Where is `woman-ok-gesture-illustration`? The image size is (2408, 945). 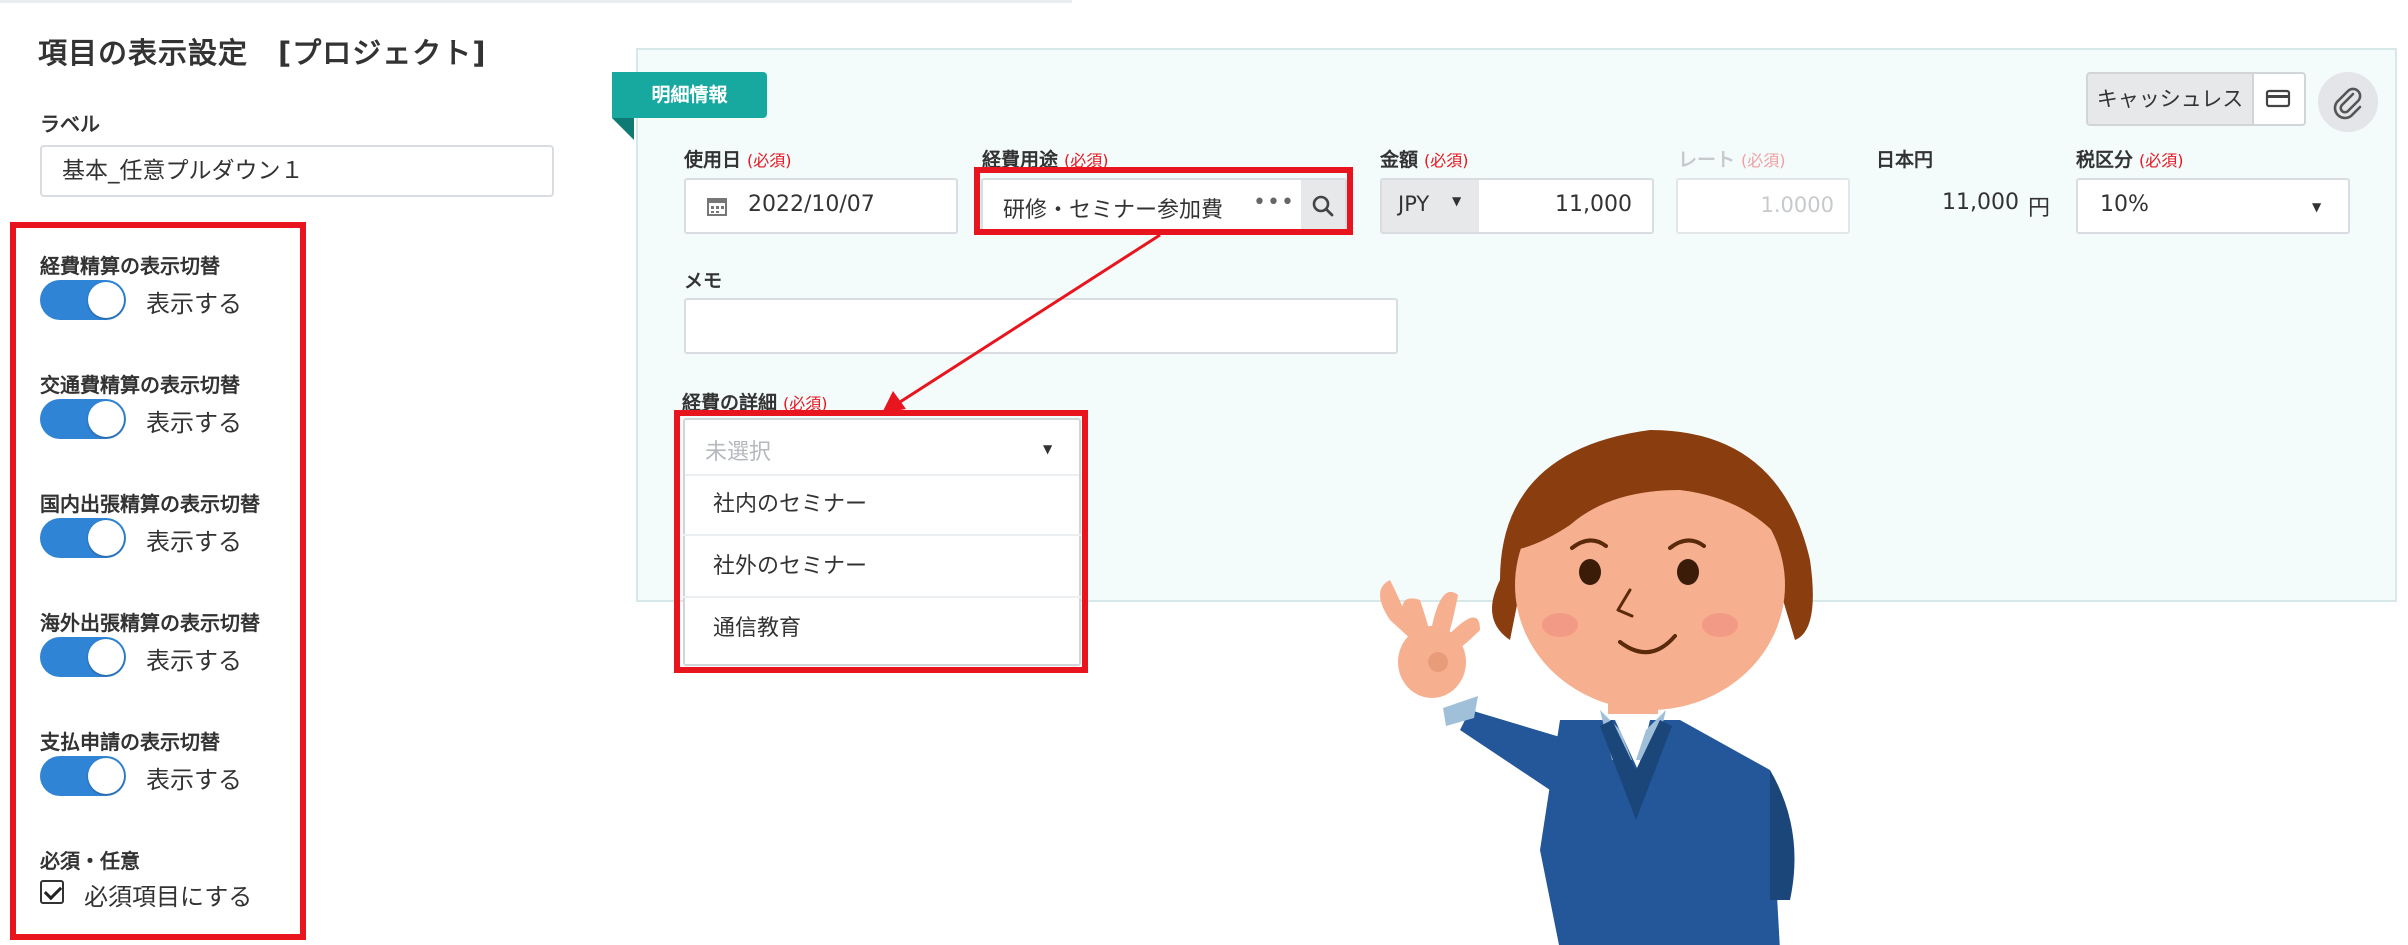
woman-ok-gesture-illustration is located at coordinates (1596, 687).